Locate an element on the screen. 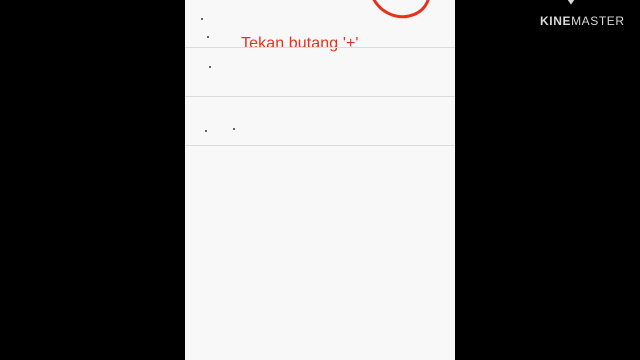 This screenshot has width=640, height=360. kinemaster-logo-icon is located at coordinates (571, 2).